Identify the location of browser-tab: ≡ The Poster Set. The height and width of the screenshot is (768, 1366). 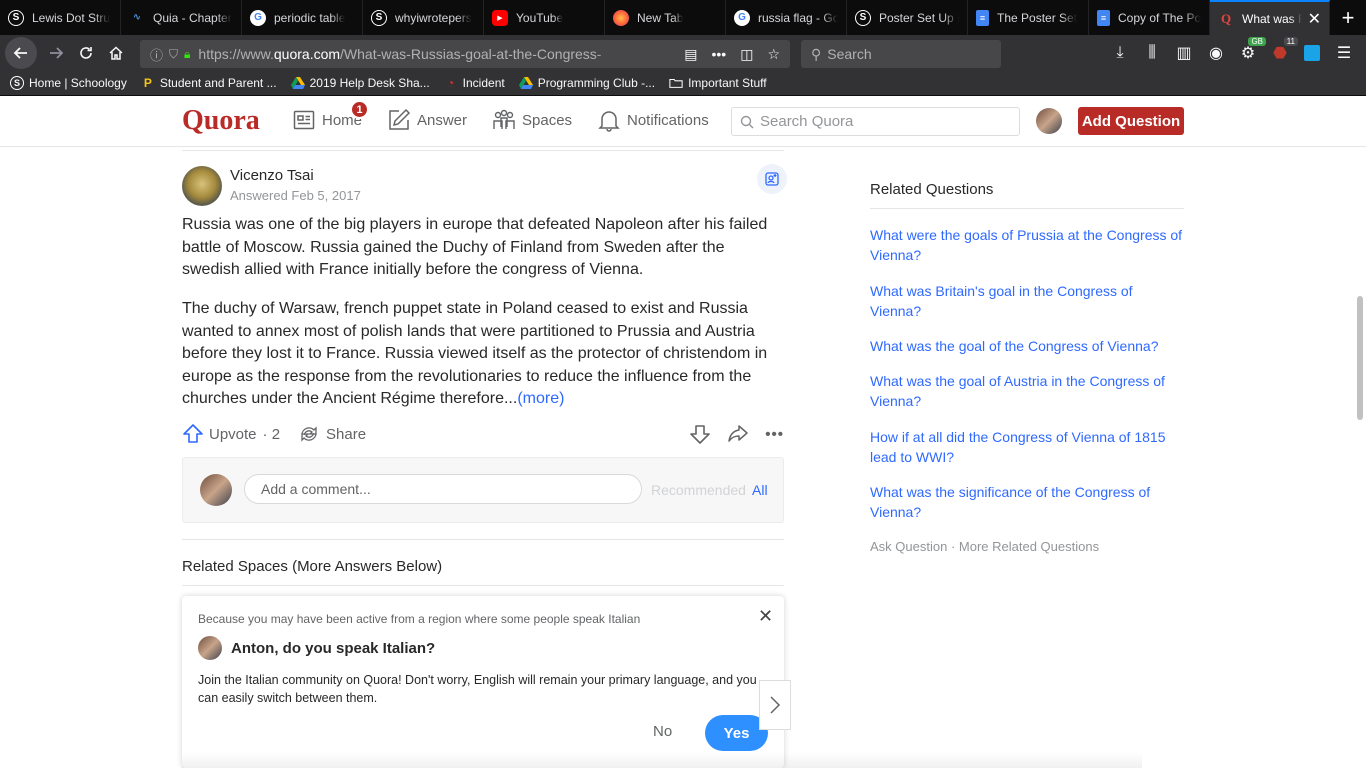
(1028, 17).